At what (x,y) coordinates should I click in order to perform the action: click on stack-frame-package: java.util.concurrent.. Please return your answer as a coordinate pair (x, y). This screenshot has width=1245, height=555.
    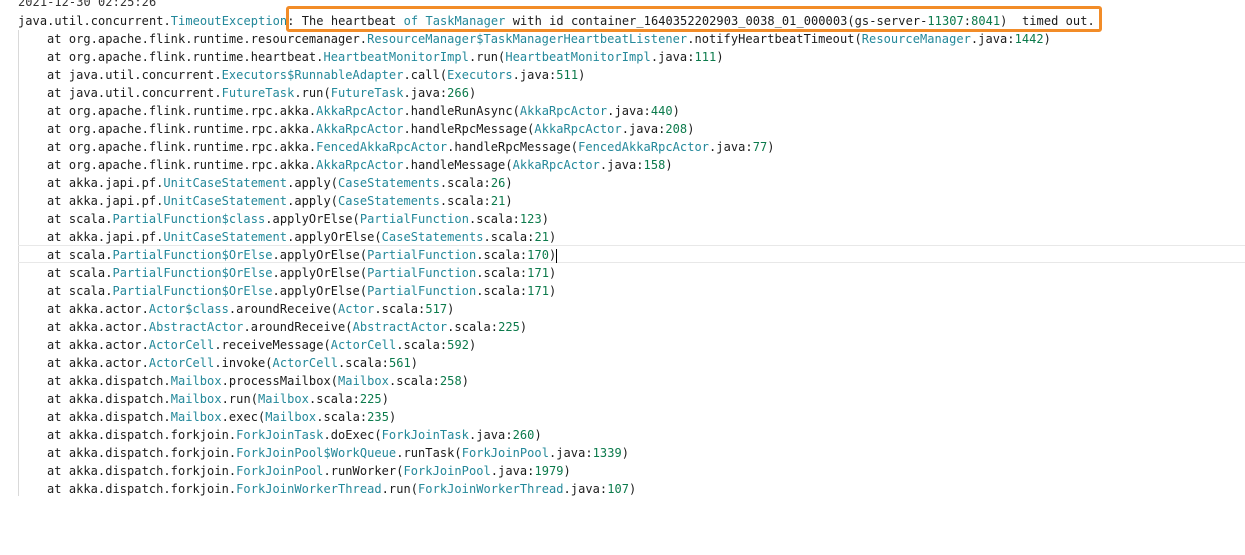
    Looking at the image, I should click on (145, 93).